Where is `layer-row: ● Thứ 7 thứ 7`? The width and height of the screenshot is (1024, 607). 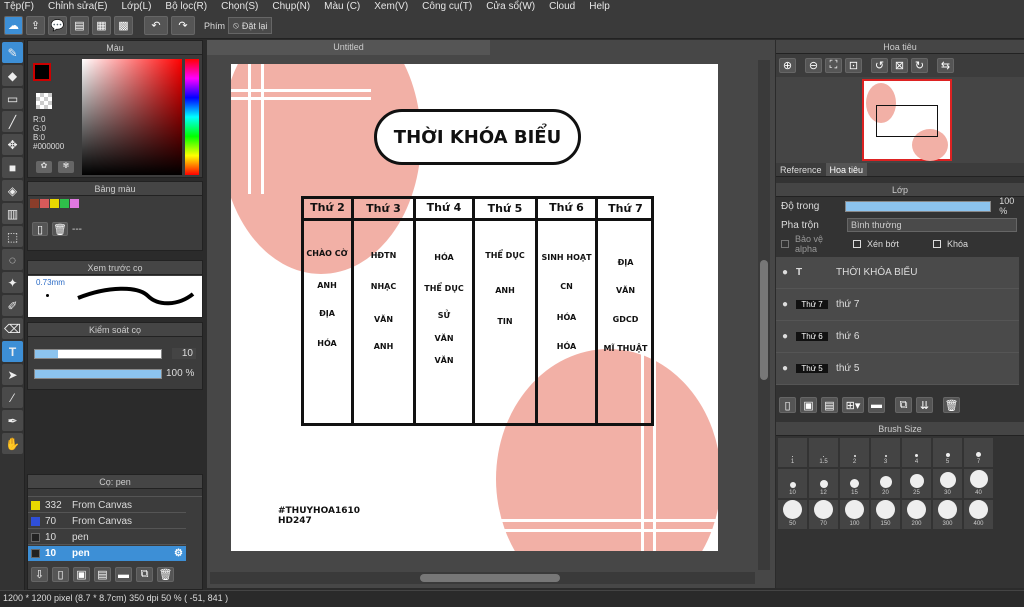
layer-row: ● Thứ 7 thứ 7 is located at coordinates (897, 305).